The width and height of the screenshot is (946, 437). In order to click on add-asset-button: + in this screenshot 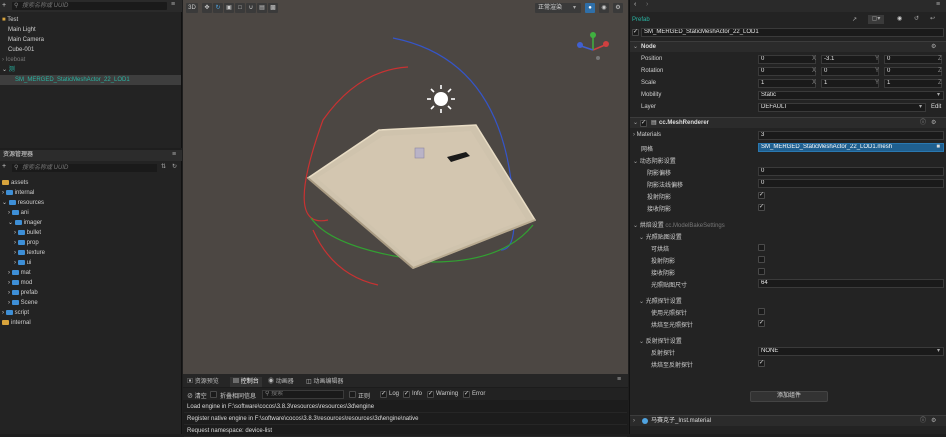, I will do `click(4, 166)`.